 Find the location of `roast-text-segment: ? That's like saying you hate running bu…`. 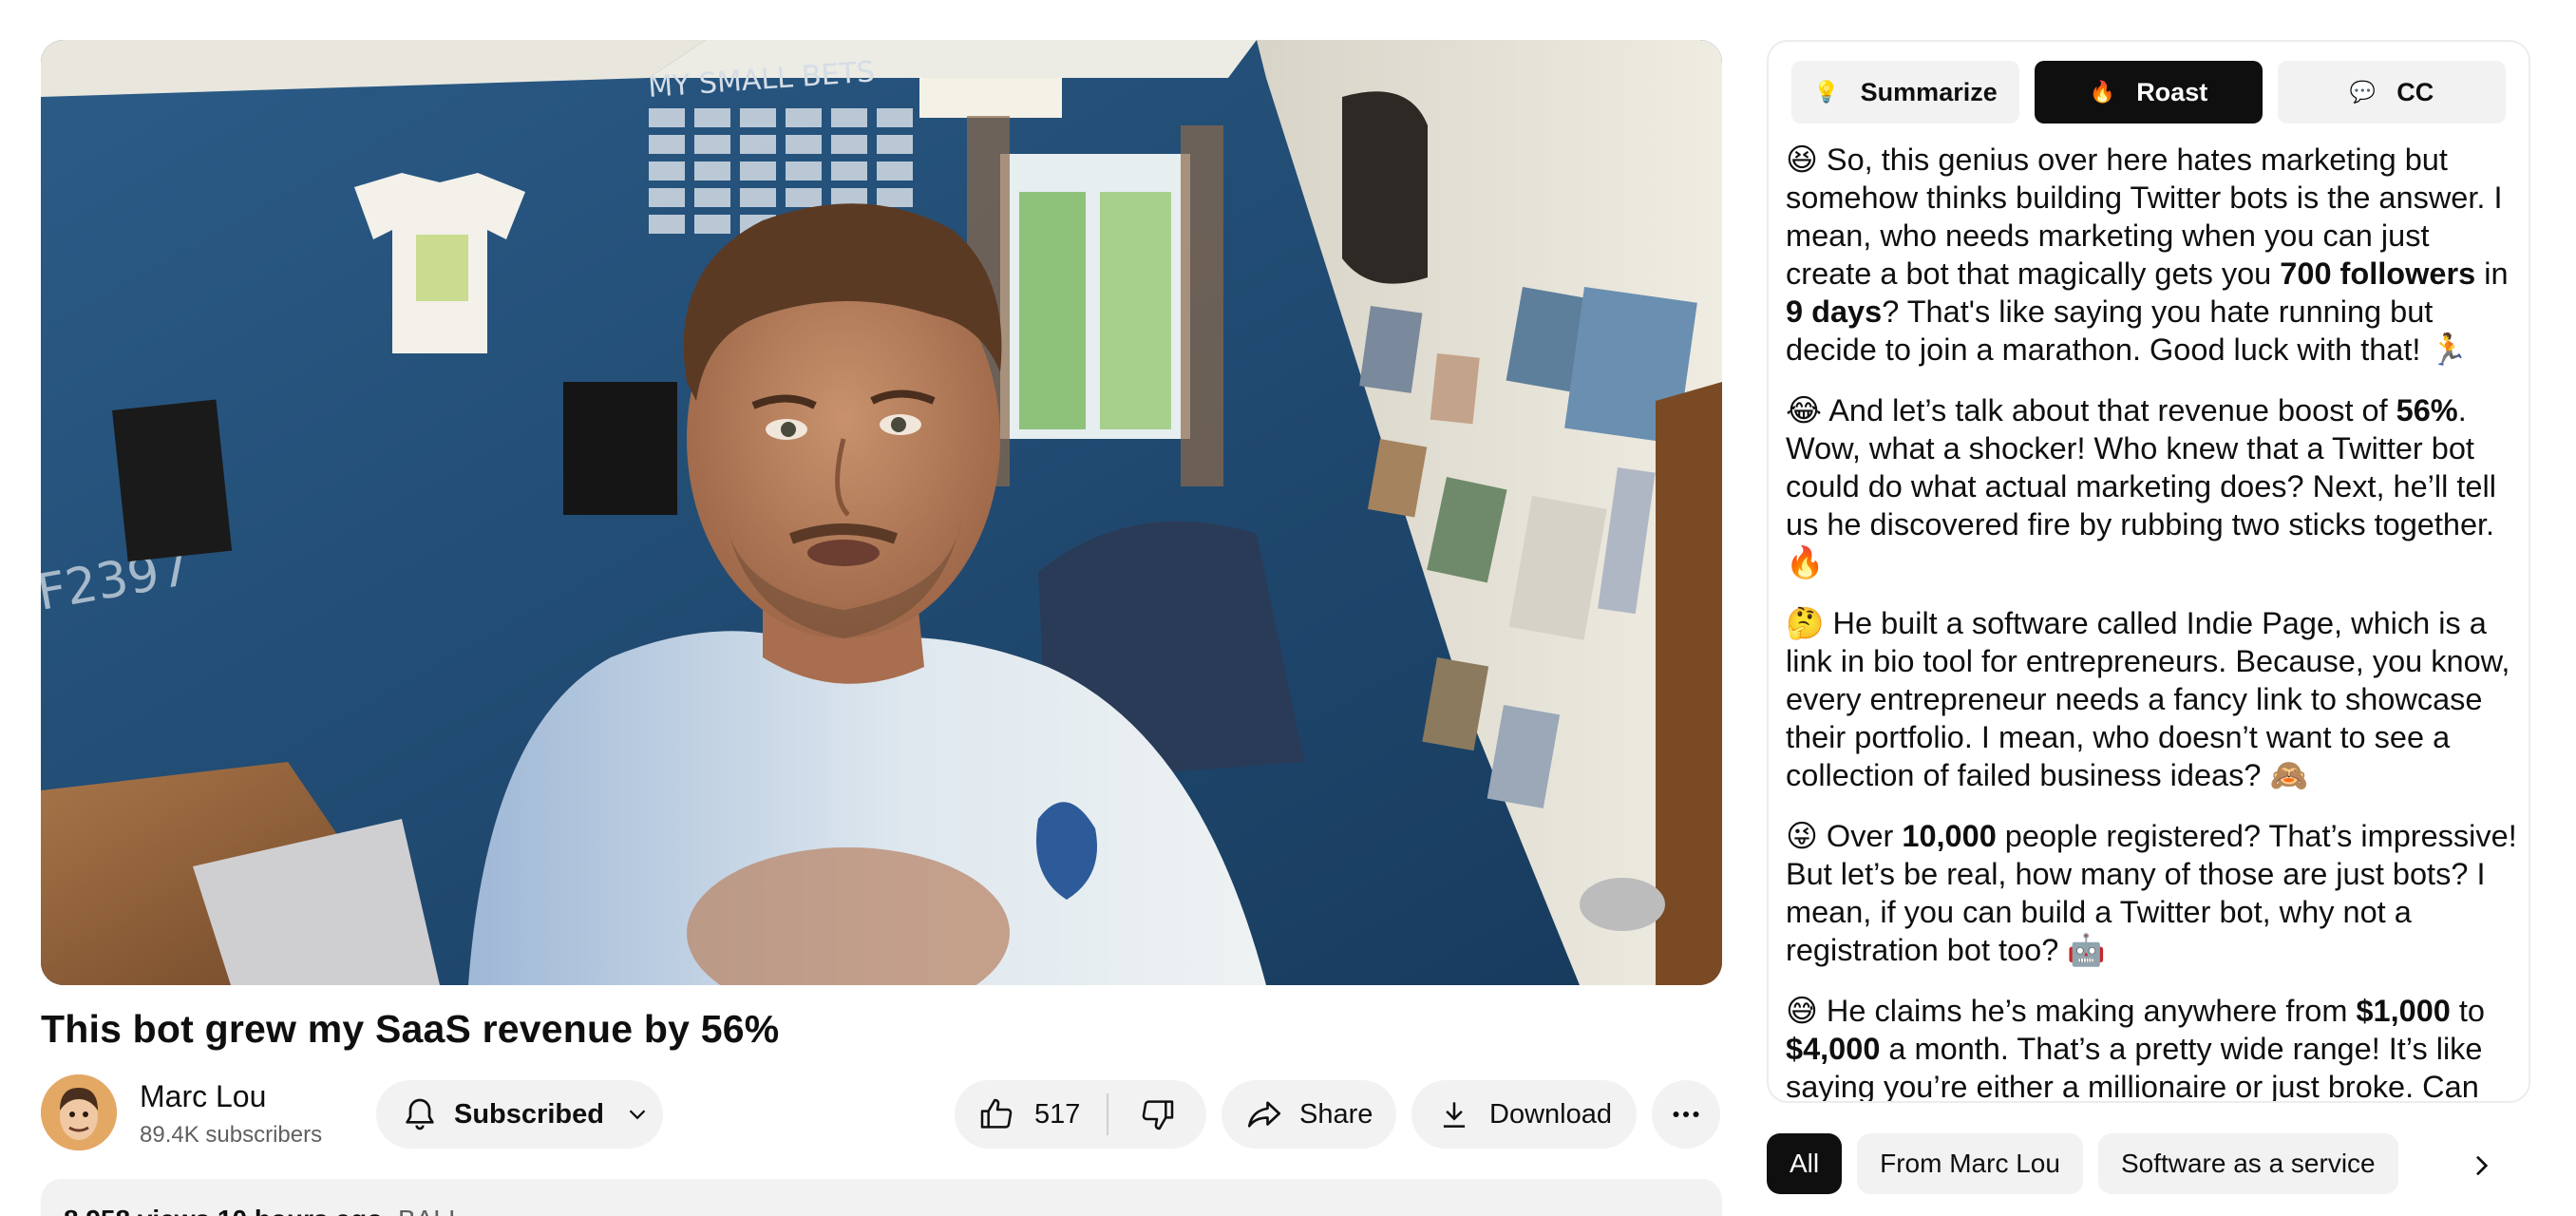

roast-text-segment: ? That's like saying you hate running bu… is located at coordinates (2127, 330).